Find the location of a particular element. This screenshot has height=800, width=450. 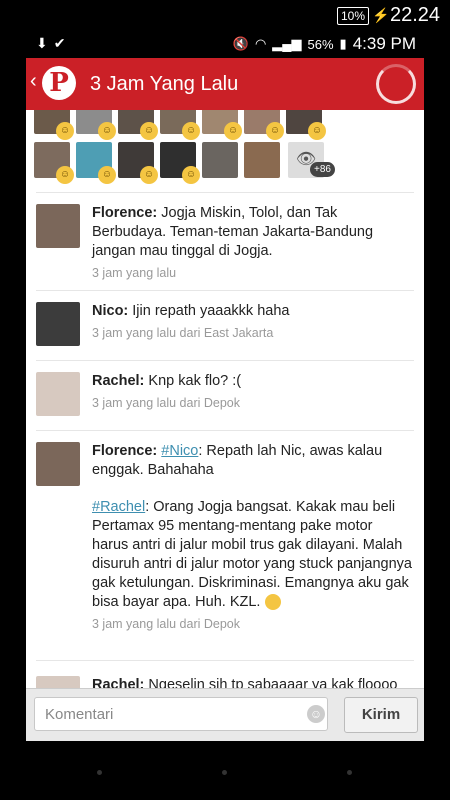

mention-link: #Rachel is located at coordinates (118, 507).